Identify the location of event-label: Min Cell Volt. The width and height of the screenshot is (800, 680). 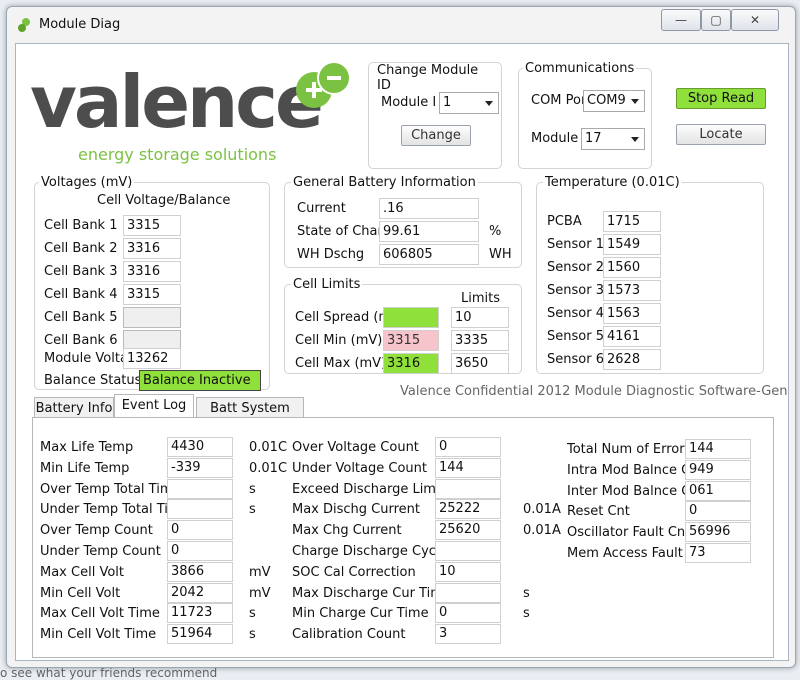
(80, 593).